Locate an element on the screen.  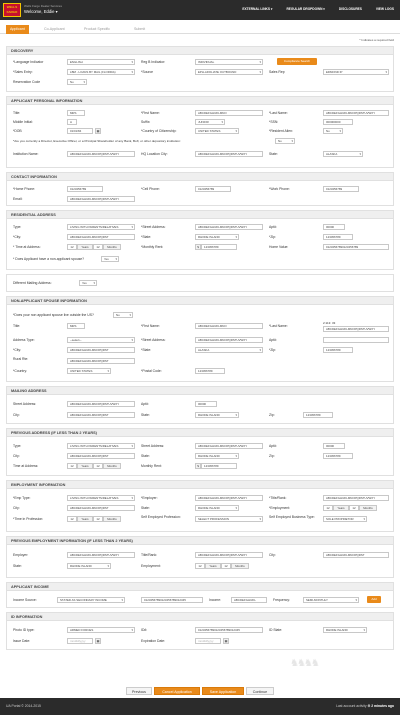
nav-disclosures: DISCLOSURES is located at coordinates (350, 9).